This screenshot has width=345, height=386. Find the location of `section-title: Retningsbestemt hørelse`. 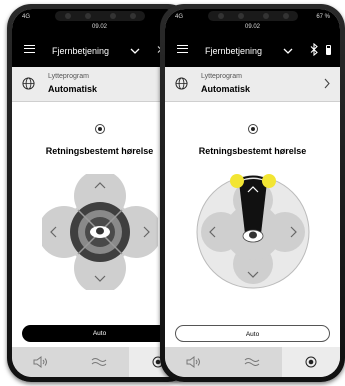

section-title: Retningsbestemt hørelse is located at coordinates (252, 151).